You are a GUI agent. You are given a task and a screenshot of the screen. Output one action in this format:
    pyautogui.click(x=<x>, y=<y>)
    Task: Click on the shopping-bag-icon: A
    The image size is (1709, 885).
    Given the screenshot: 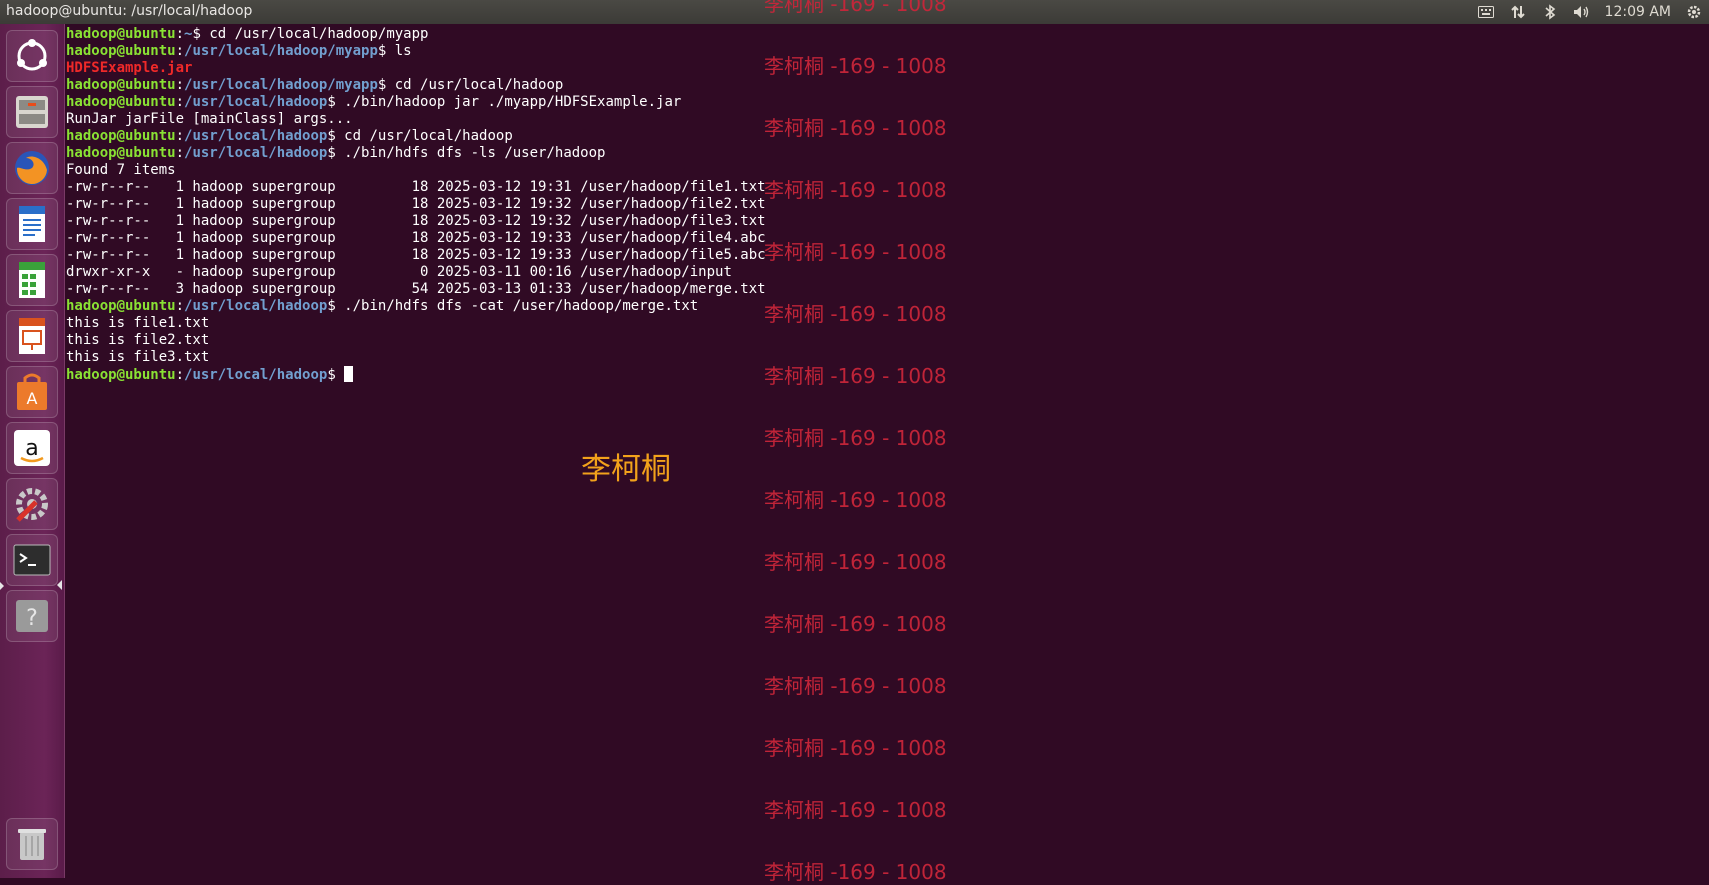 What is the action you would take?
    pyautogui.click(x=32, y=391)
    